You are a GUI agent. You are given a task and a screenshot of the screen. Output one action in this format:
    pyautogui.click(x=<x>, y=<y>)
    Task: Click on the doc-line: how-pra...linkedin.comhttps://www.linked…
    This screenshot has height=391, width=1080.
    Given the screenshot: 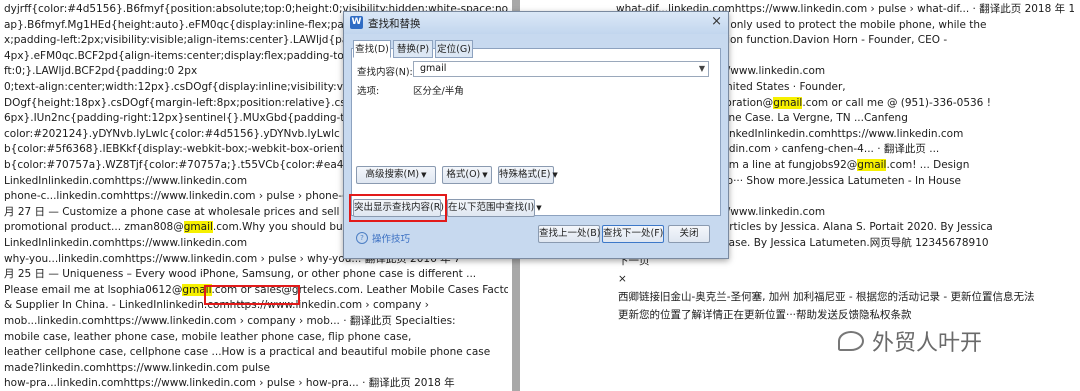 What is the action you would take?
    pyautogui.click(x=256, y=382)
    